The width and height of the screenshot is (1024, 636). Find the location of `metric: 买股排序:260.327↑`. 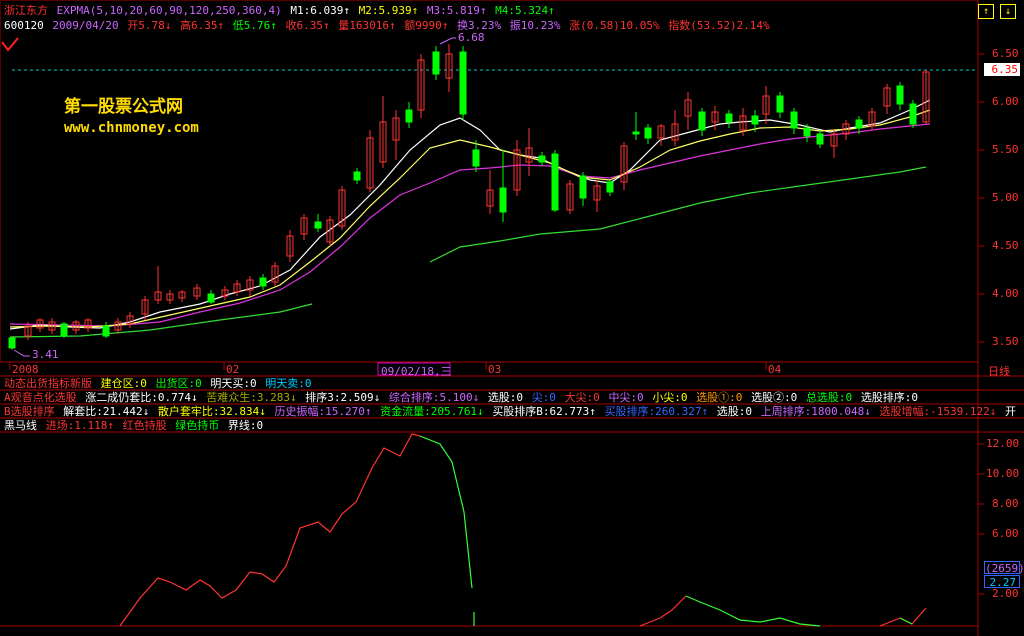

metric: 买股排序:260.327↑ is located at coordinates (656, 411).